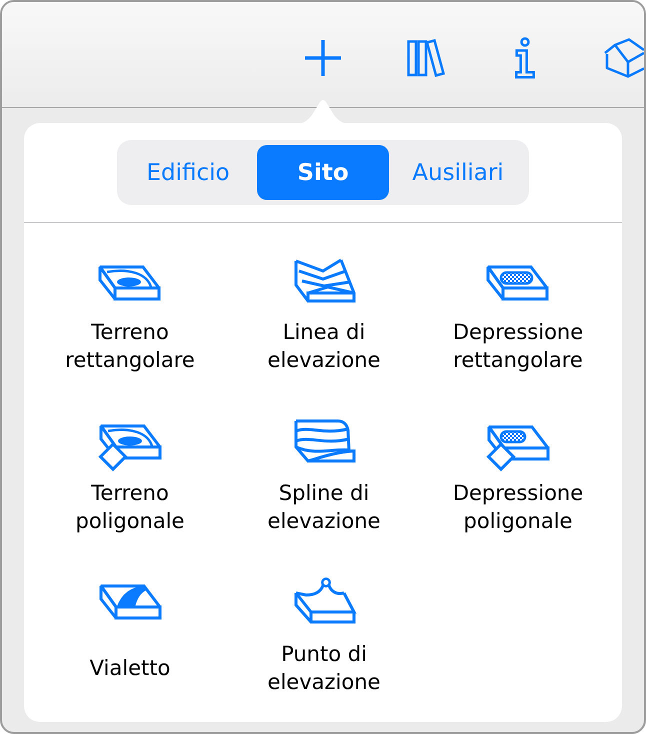 This screenshot has width=646, height=734. I want to click on plus-icon, so click(323, 58).